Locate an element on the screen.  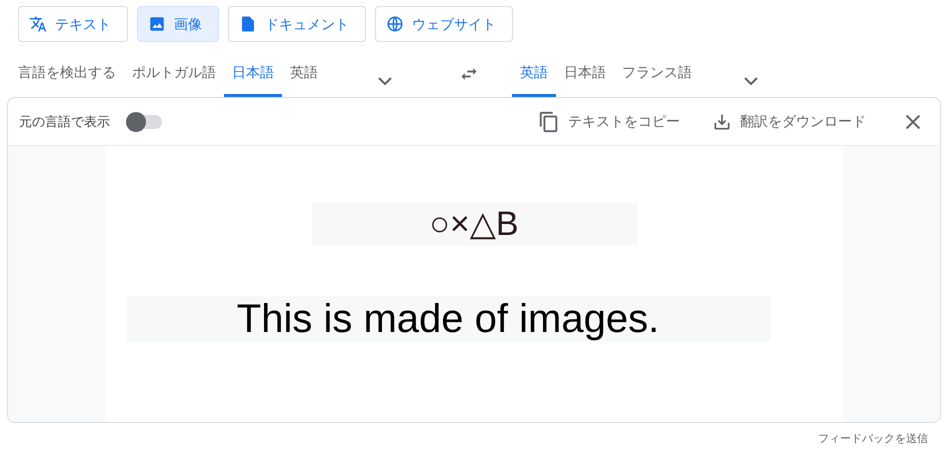
language-tab: ポルトガル語 is located at coordinates (174, 74).